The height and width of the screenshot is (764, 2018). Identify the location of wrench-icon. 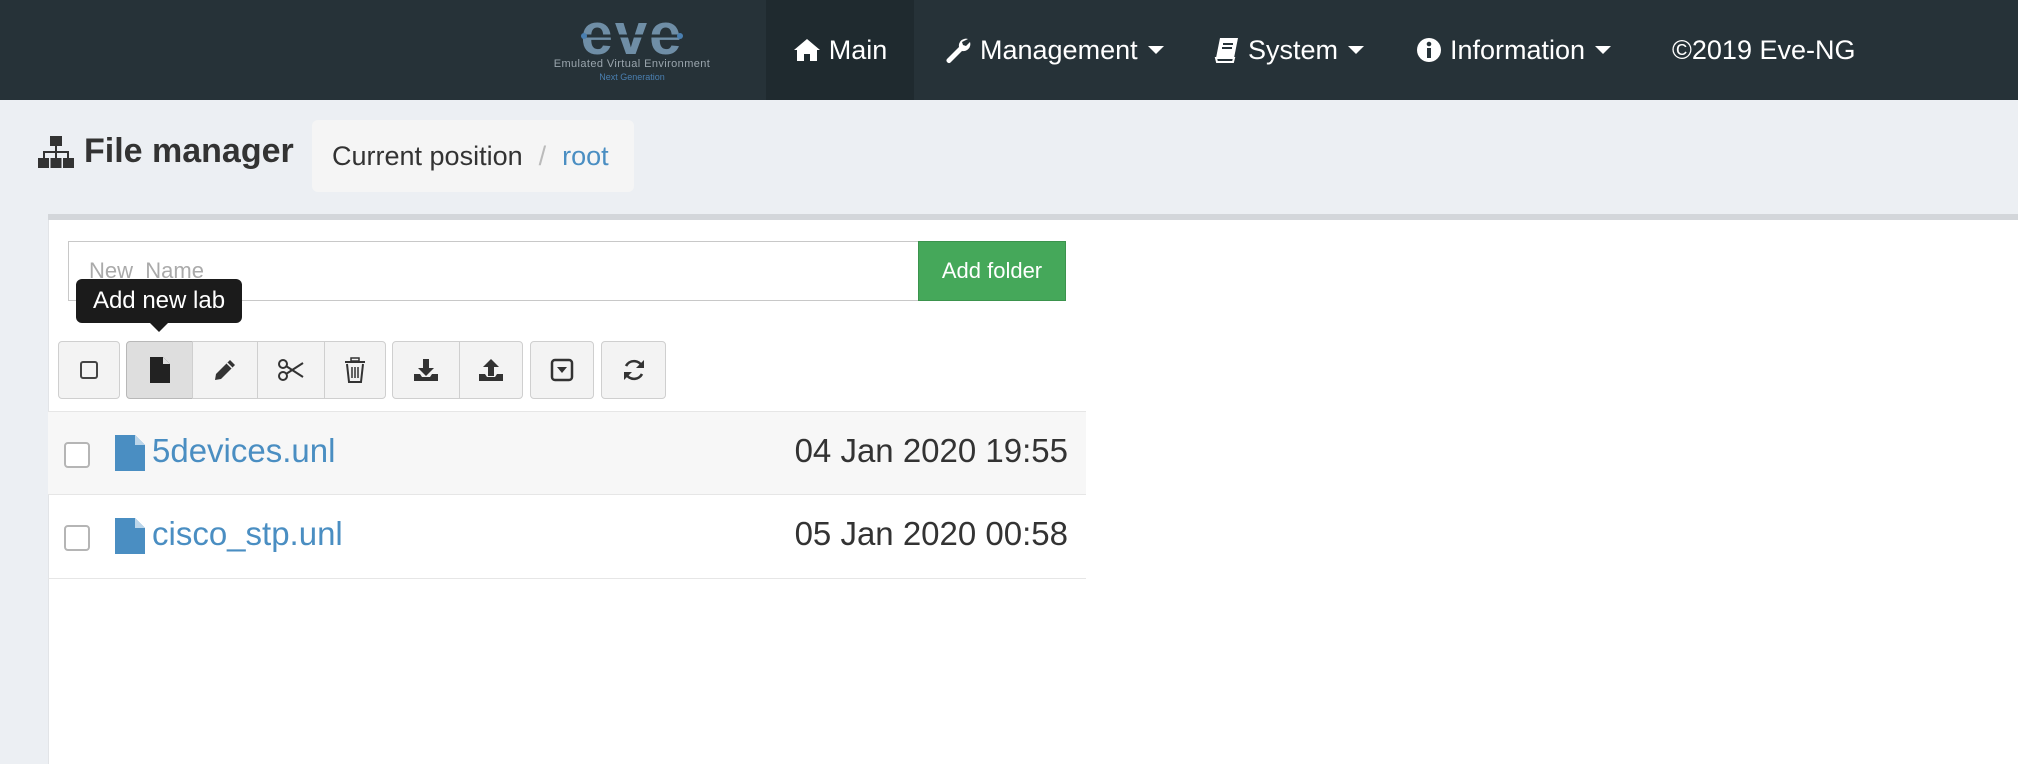
(958, 50).